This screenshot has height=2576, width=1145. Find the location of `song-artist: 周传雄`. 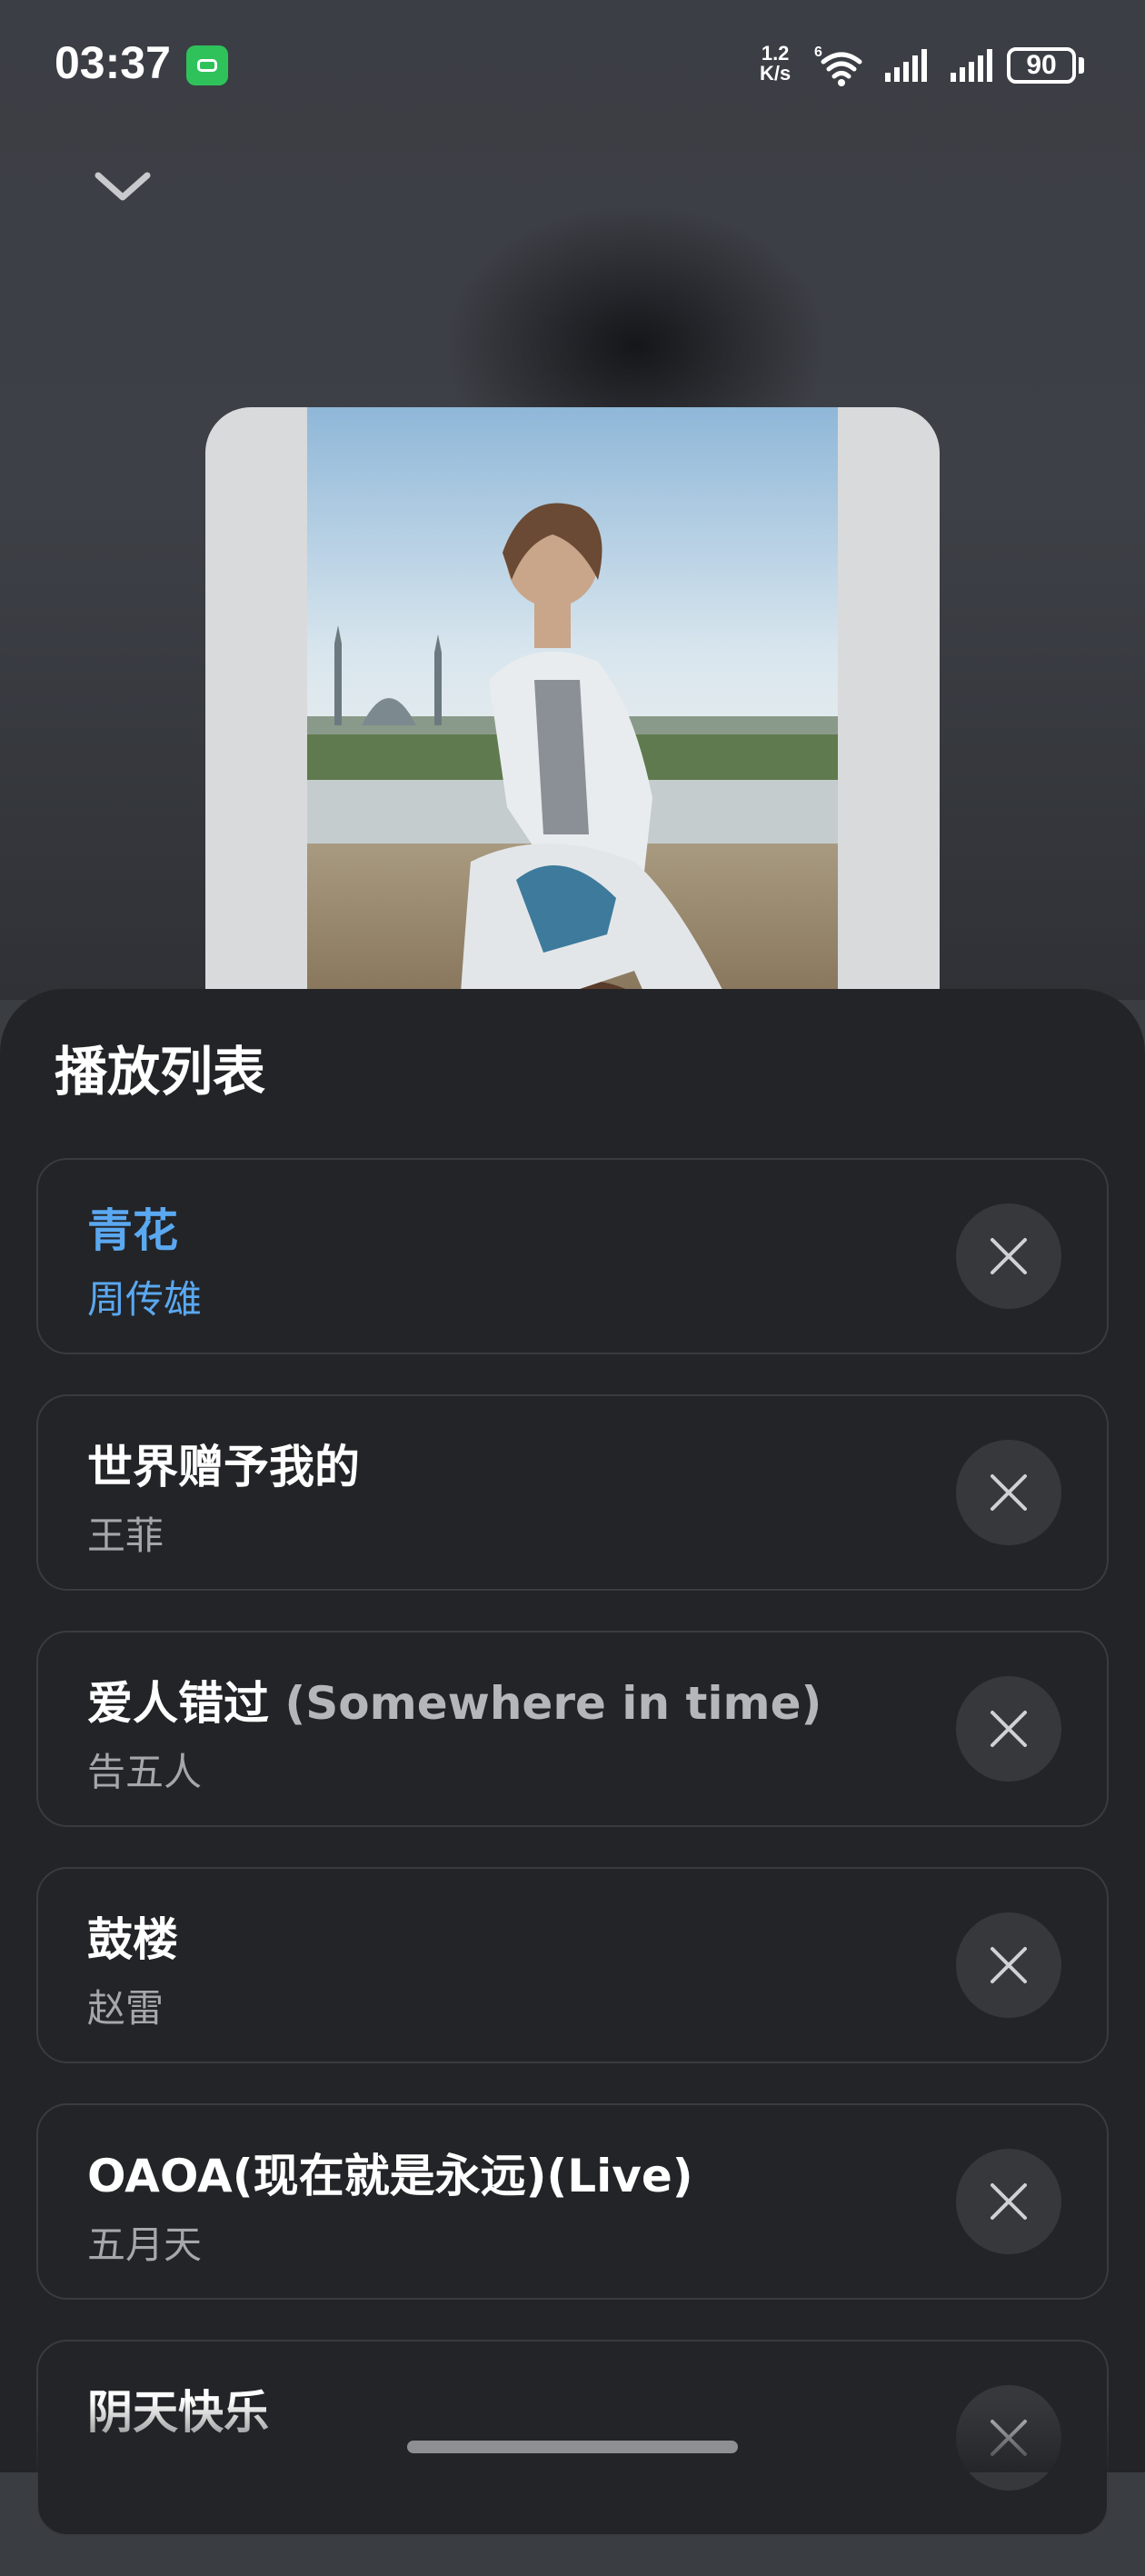

song-artist: 周传雄 is located at coordinates (145, 1299).